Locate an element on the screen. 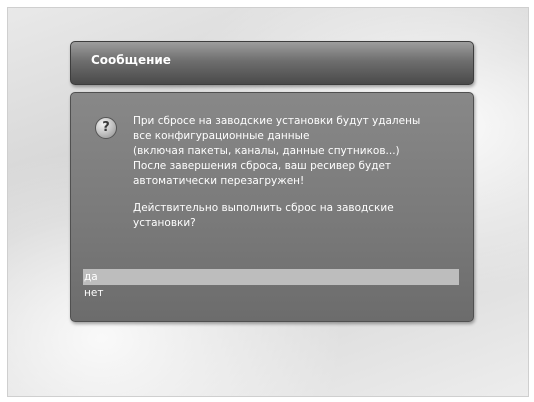 The width and height of the screenshot is (534, 402). option-yes: да is located at coordinates (271, 277).